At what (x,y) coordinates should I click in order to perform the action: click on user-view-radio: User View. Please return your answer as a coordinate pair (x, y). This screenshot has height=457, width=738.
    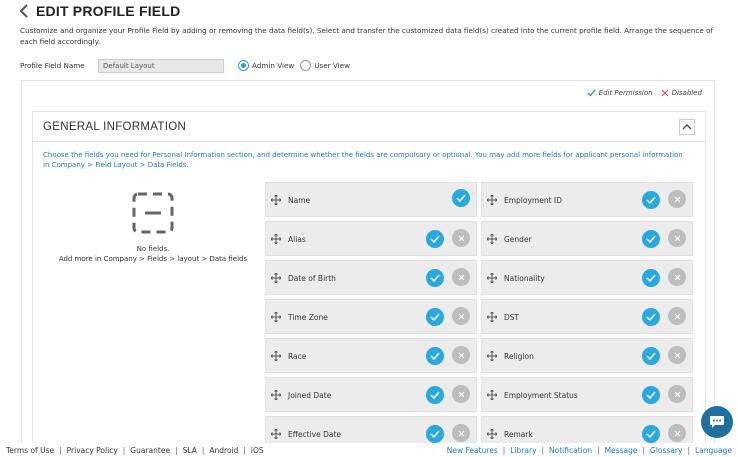
    Looking at the image, I should click on (325, 65).